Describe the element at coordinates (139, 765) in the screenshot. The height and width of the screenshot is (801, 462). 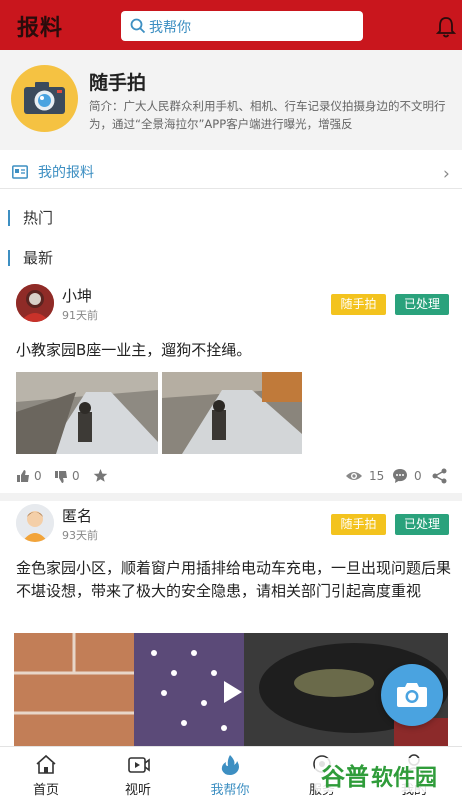
I see `video-icon` at that location.